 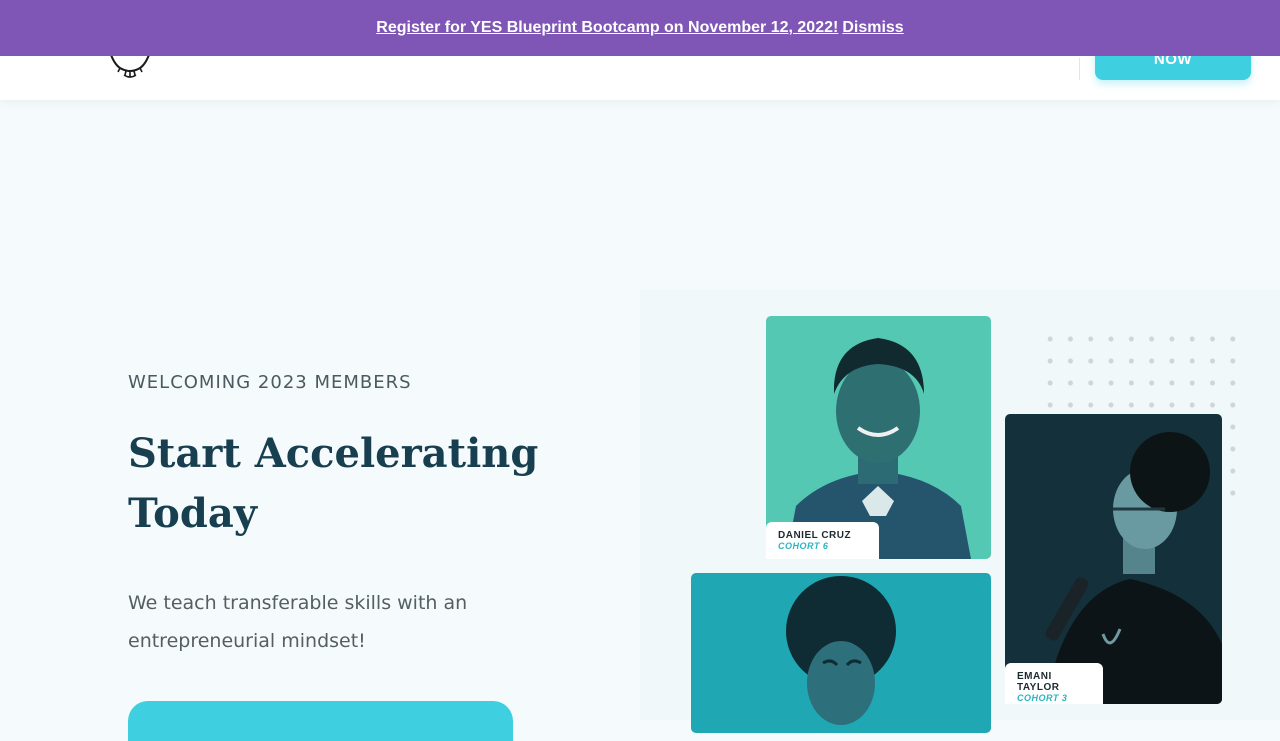 I want to click on member-cohort: COHORT 3, so click(x=1042, y=698).